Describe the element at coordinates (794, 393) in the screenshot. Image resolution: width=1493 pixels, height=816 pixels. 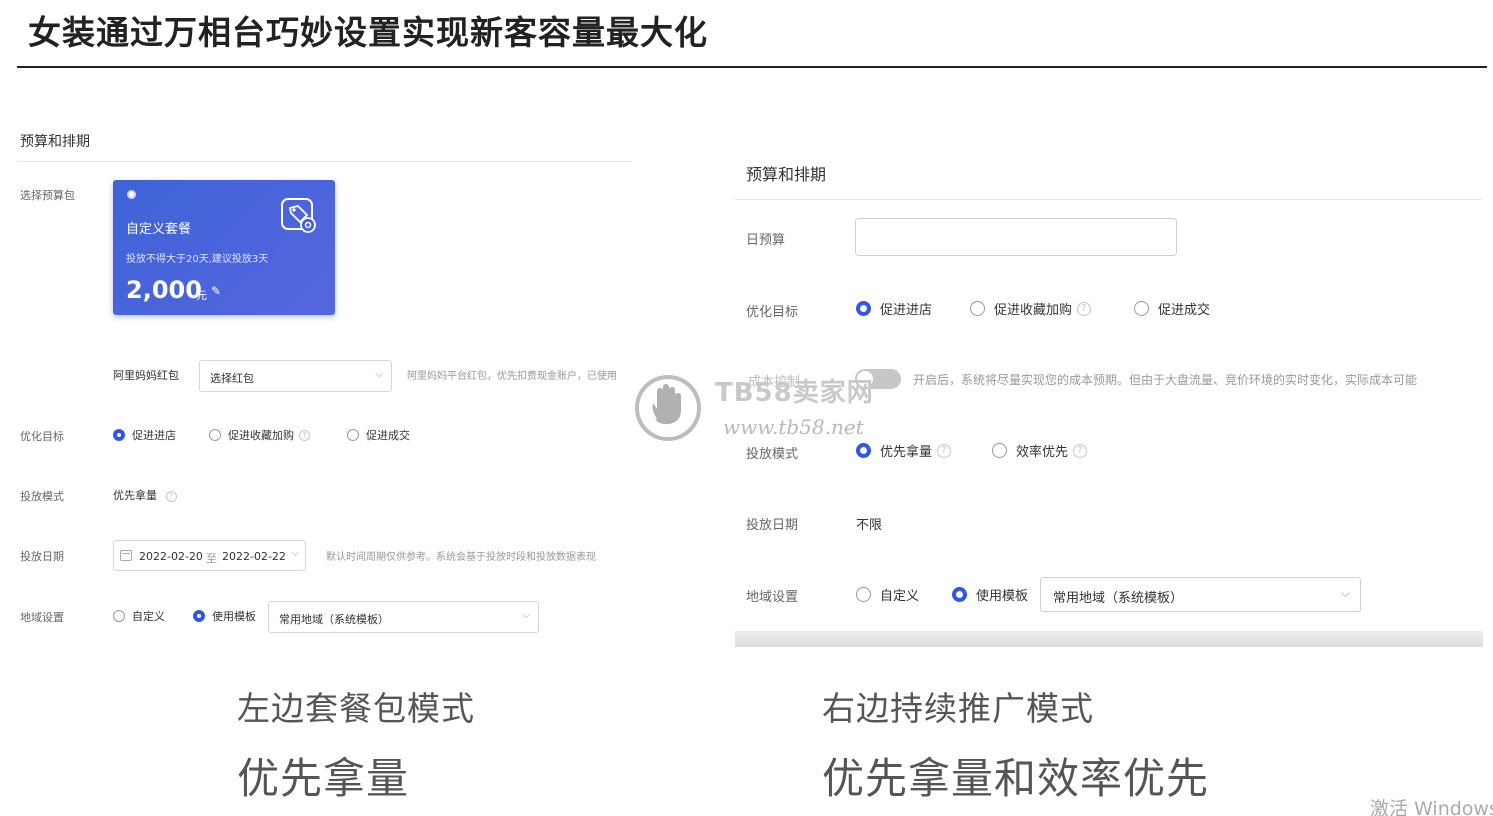
I see `watermark-brand: TB58卖家网` at that location.